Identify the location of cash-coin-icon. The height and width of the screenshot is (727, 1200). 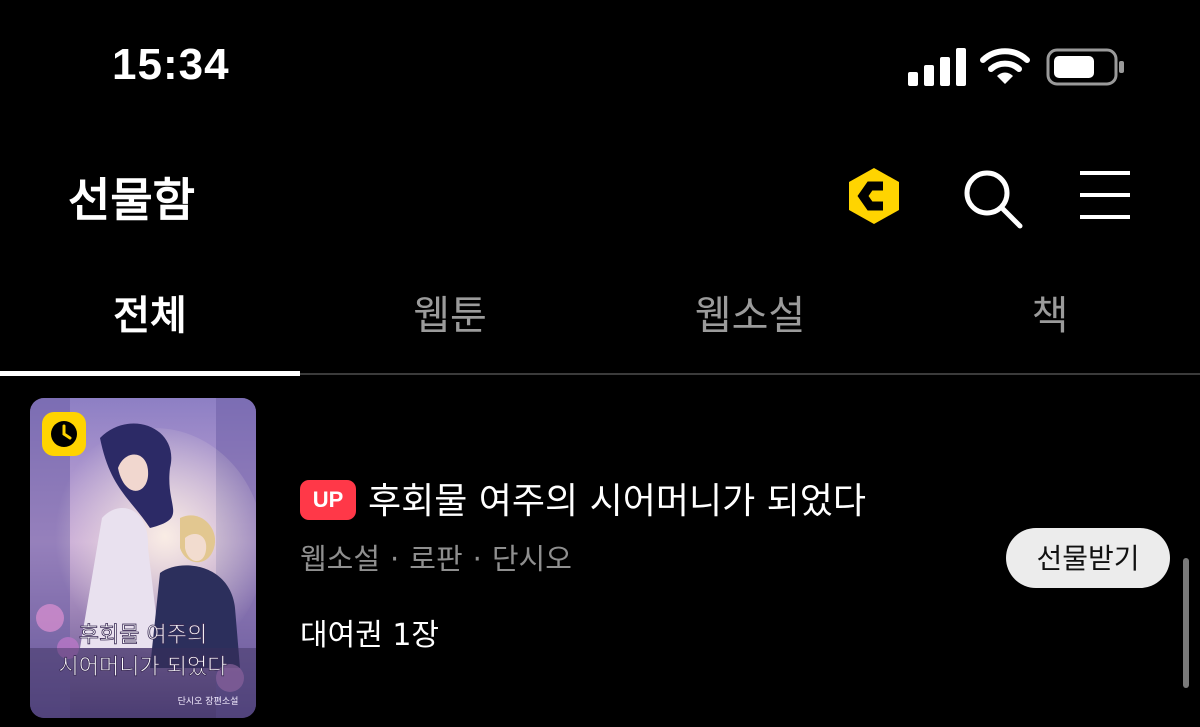
(874, 196).